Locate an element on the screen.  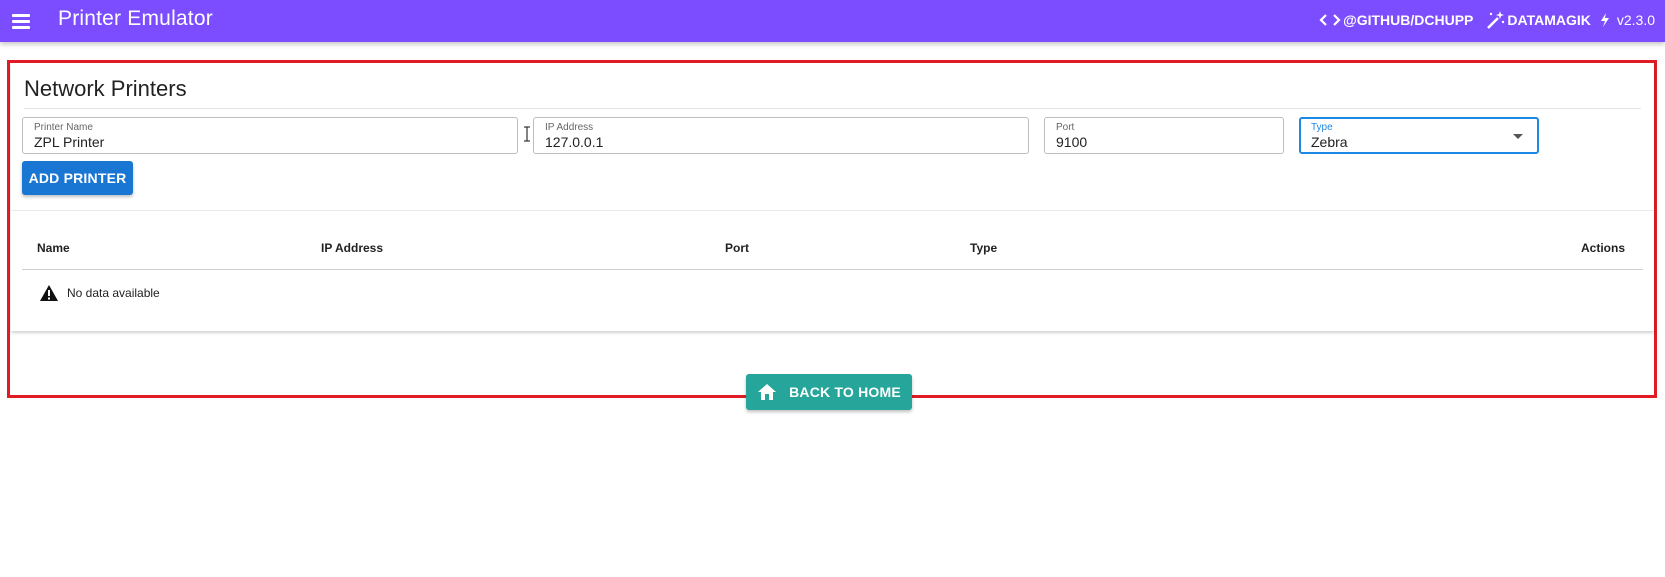
github-link: @GITHUB/DCHUPP is located at coordinates (1396, 20).